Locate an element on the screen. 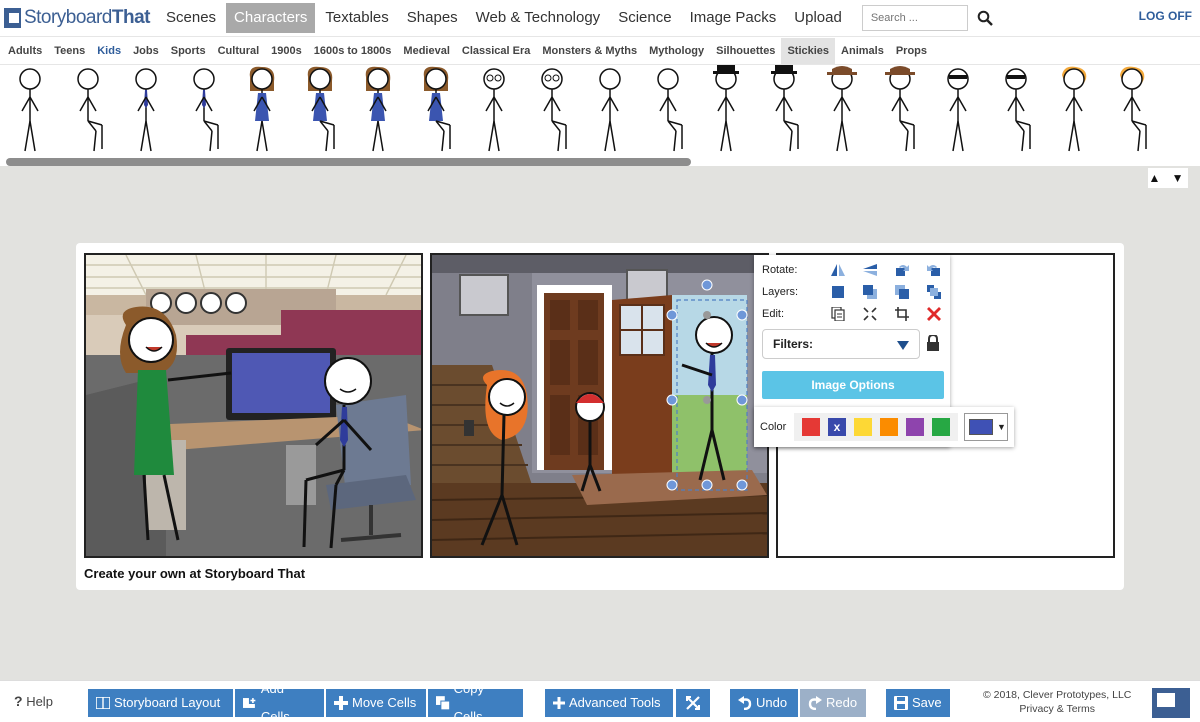 This screenshot has width=1200, height=722. category-monsters-myths: Monsters & Myths is located at coordinates (589, 51).